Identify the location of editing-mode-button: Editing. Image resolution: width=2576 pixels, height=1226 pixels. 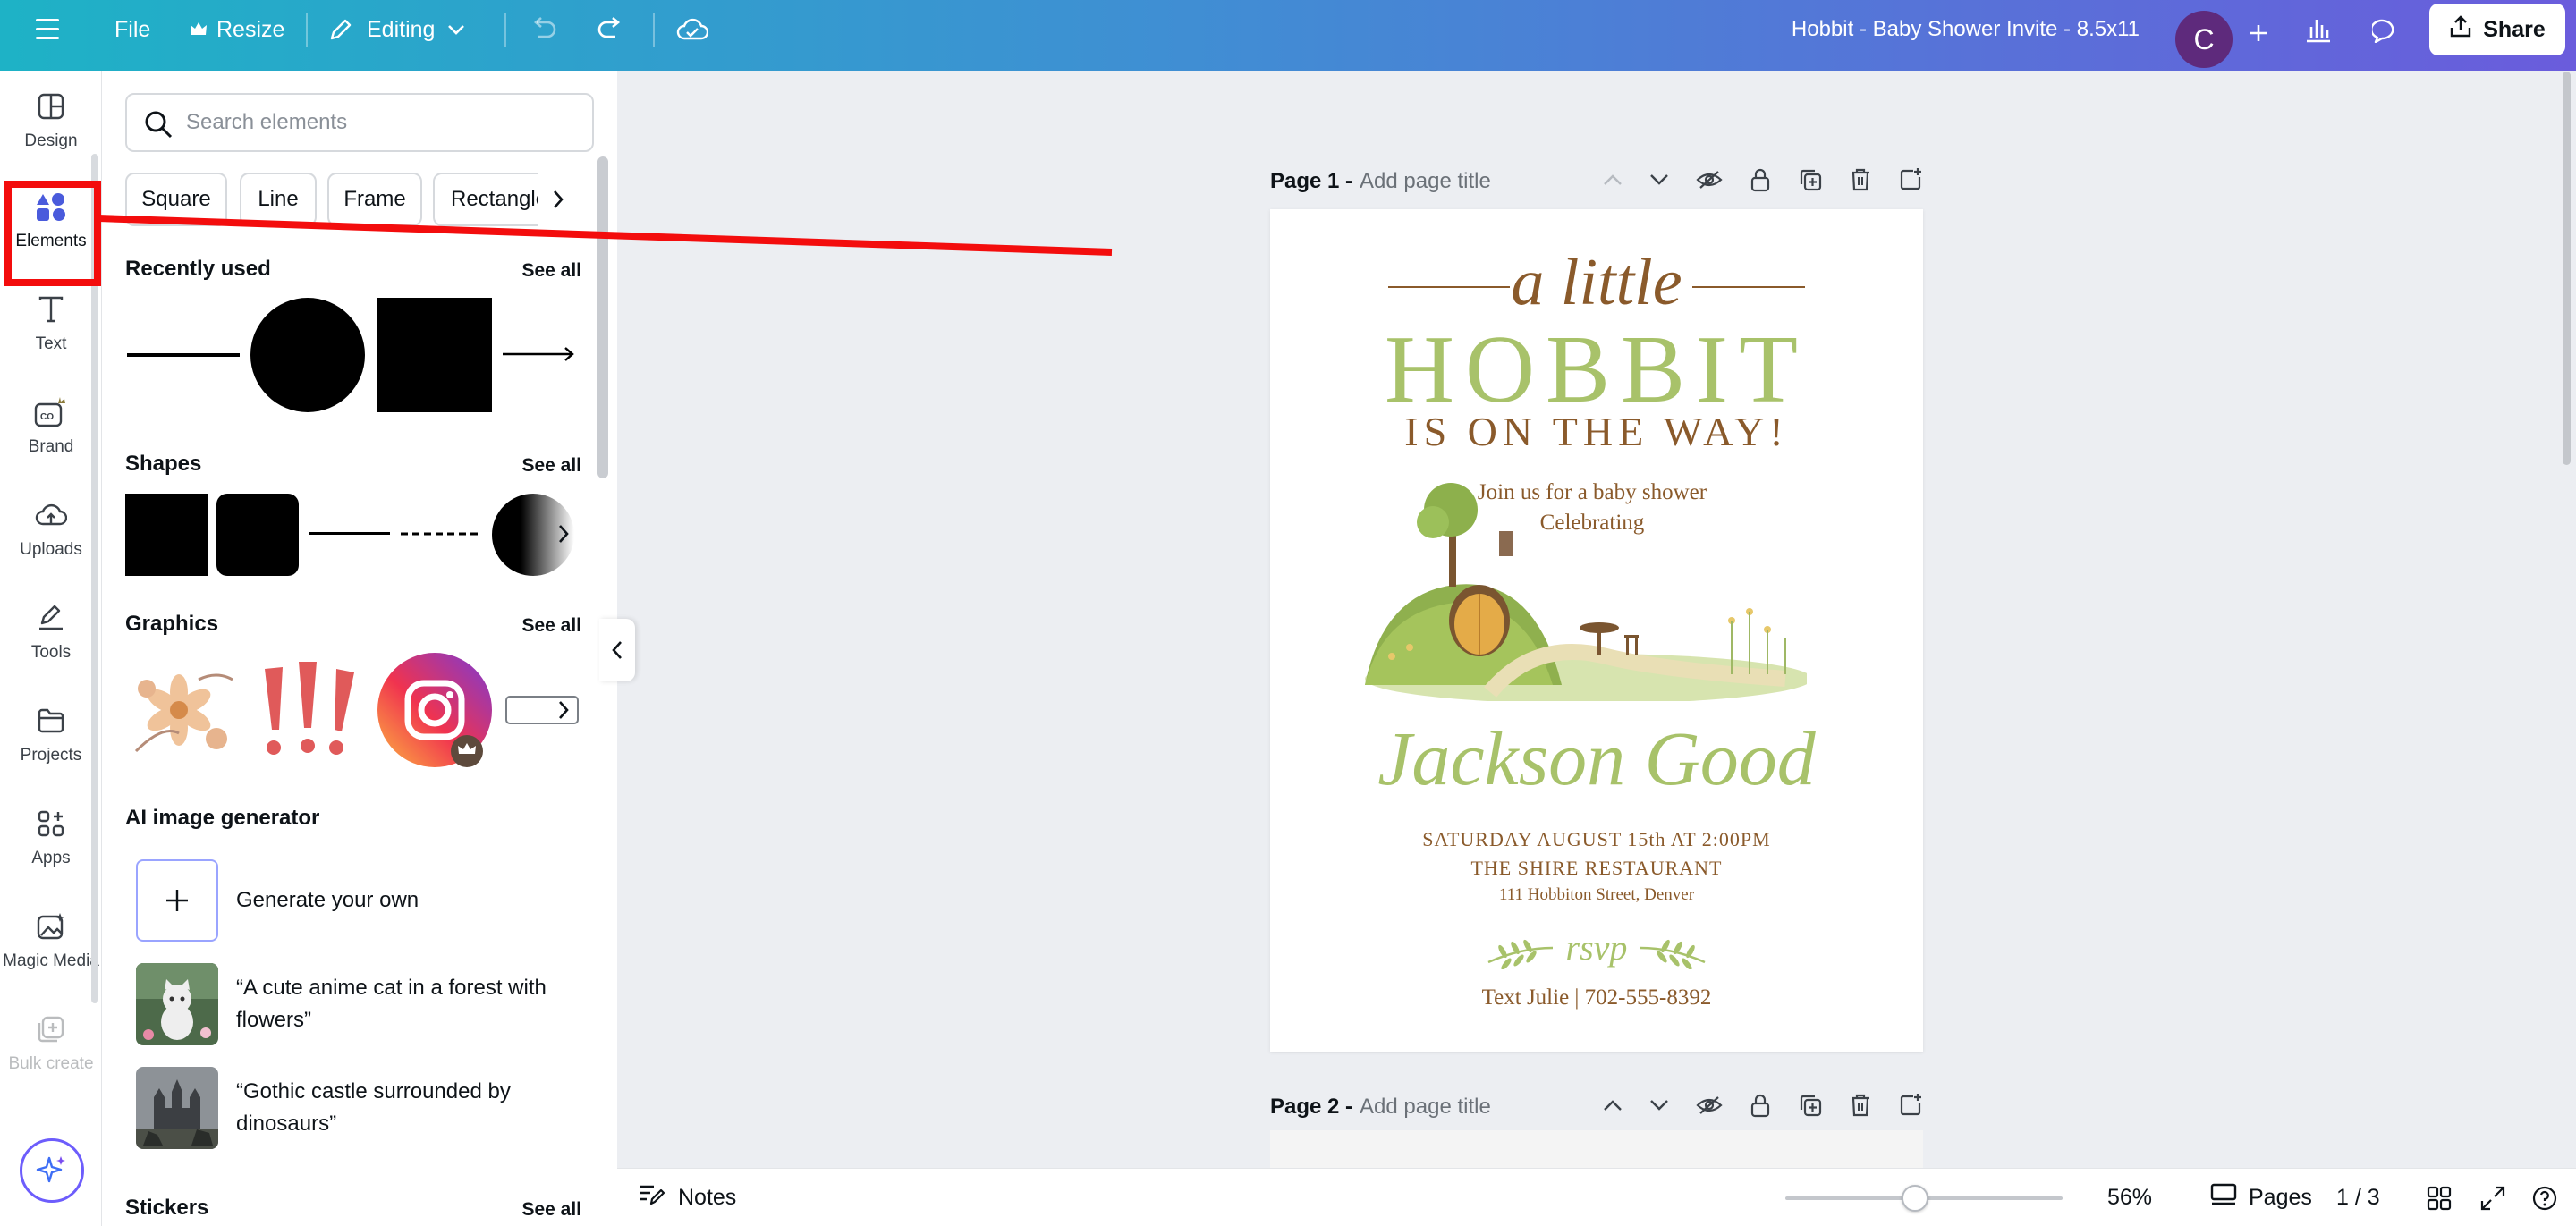
(396, 29).